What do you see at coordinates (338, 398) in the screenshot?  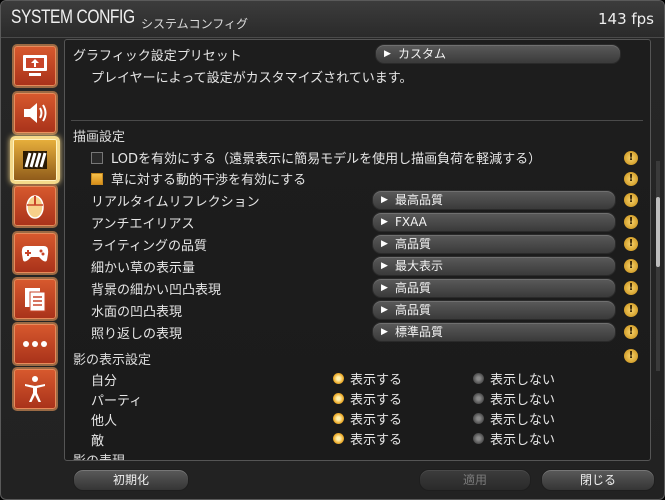 I see `shadow-party-show-radio` at bounding box center [338, 398].